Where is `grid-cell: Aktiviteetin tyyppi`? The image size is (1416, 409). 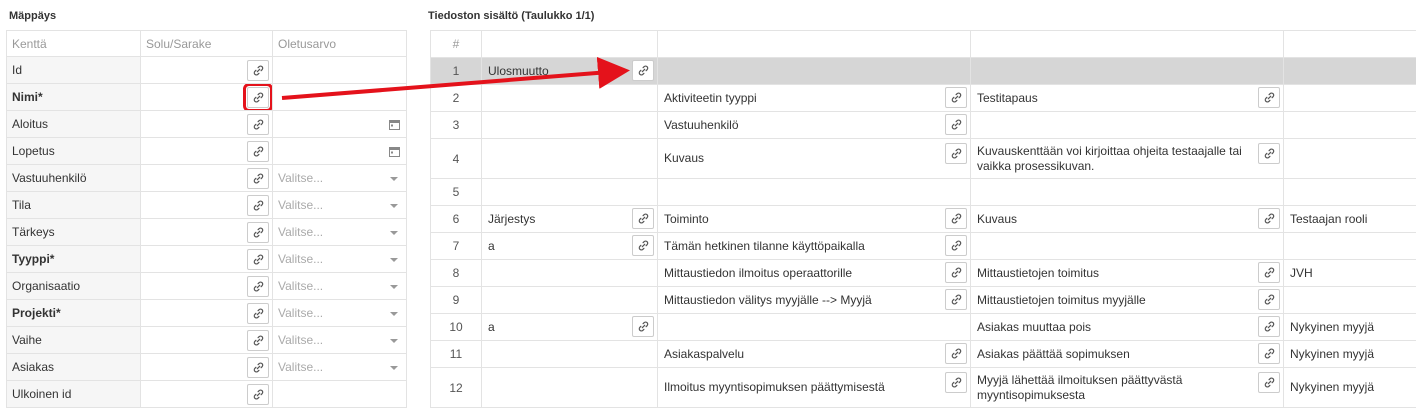 grid-cell: Aktiviteetin tyyppi is located at coordinates (814, 98).